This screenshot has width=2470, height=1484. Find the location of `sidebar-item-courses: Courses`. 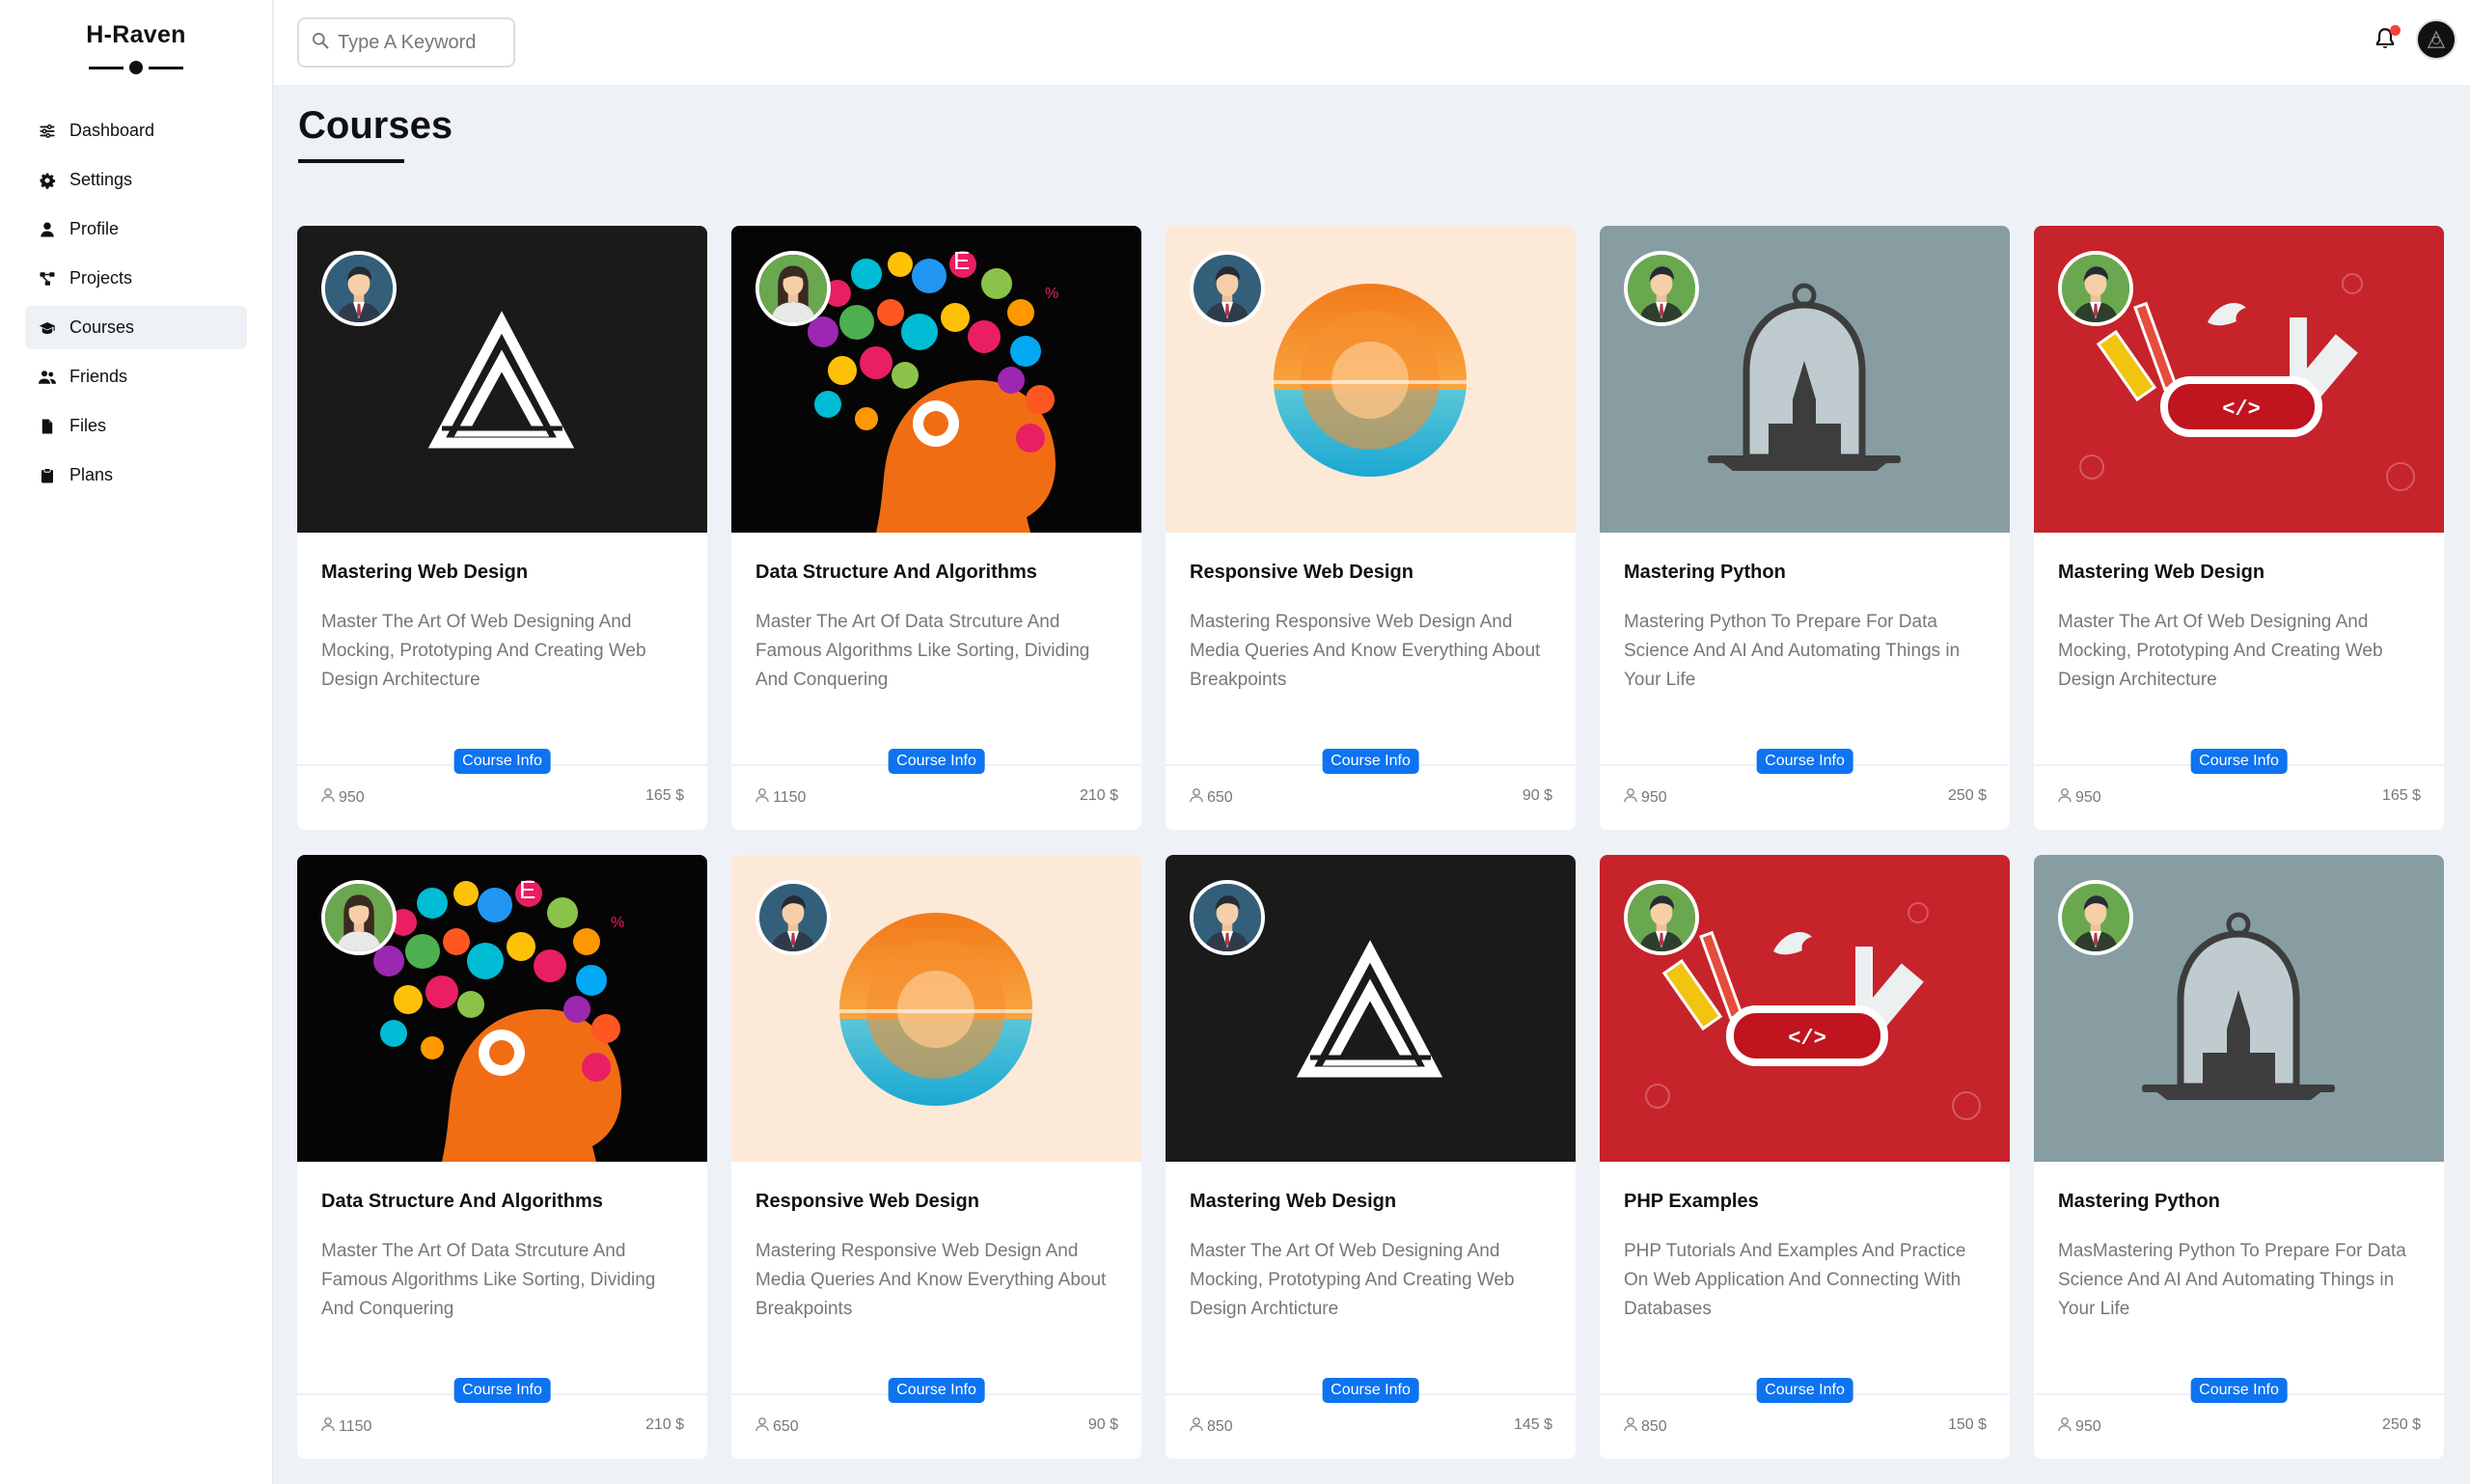

sidebar-item-courses: Courses is located at coordinates (136, 327).